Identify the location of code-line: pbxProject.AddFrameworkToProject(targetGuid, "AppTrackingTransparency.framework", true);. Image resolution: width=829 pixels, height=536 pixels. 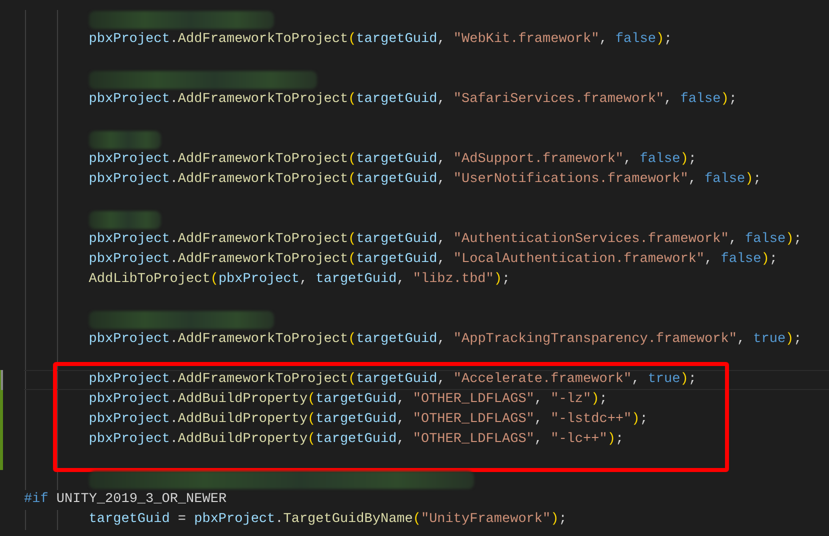
(445, 340).